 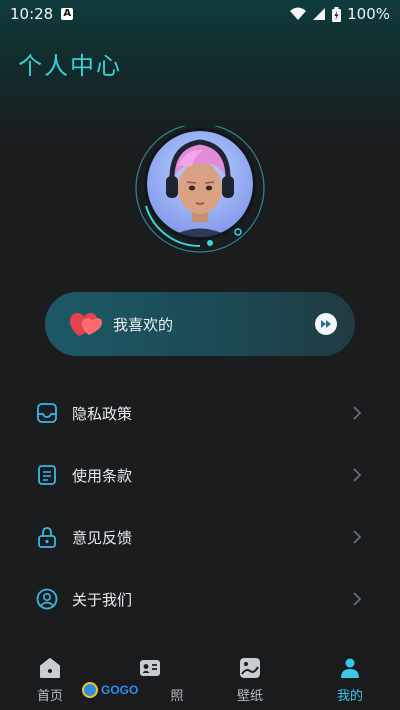 What do you see at coordinates (200, 537) in the screenshot?
I see `menu-item-feedback: 意见反馈` at bounding box center [200, 537].